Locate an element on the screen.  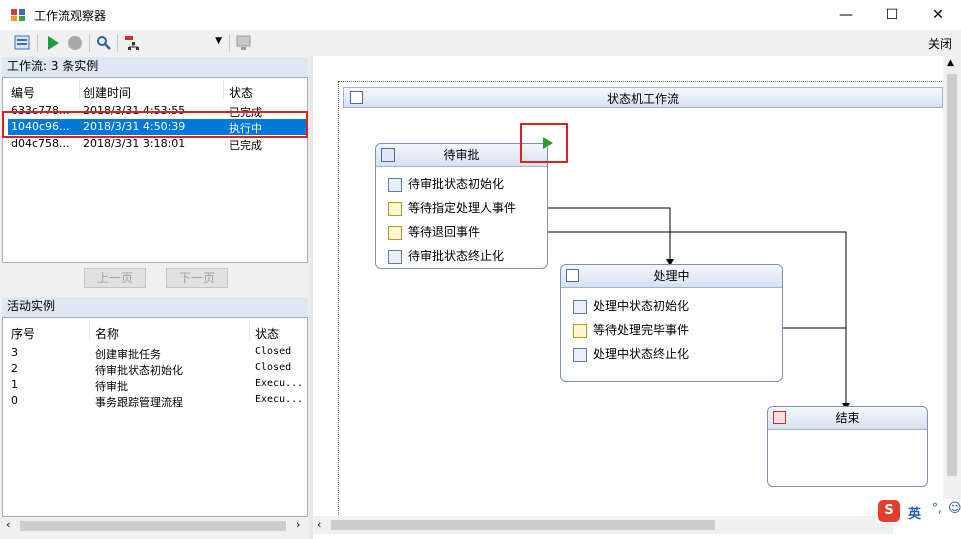
state-title: 待审批 is located at coordinates (461, 155).